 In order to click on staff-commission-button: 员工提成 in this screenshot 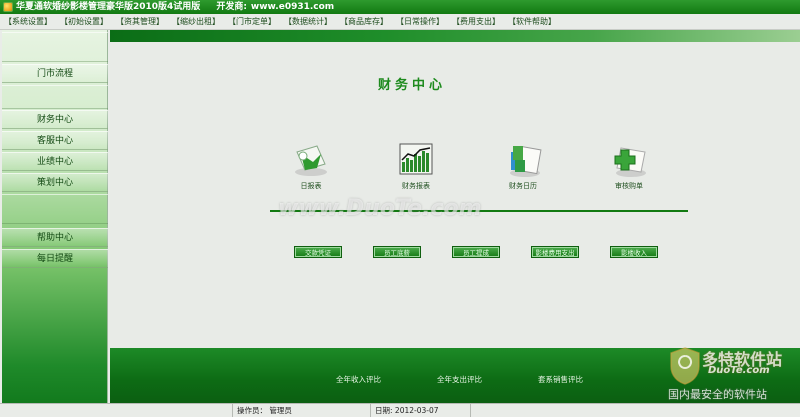, I will do `click(476, 252)`.